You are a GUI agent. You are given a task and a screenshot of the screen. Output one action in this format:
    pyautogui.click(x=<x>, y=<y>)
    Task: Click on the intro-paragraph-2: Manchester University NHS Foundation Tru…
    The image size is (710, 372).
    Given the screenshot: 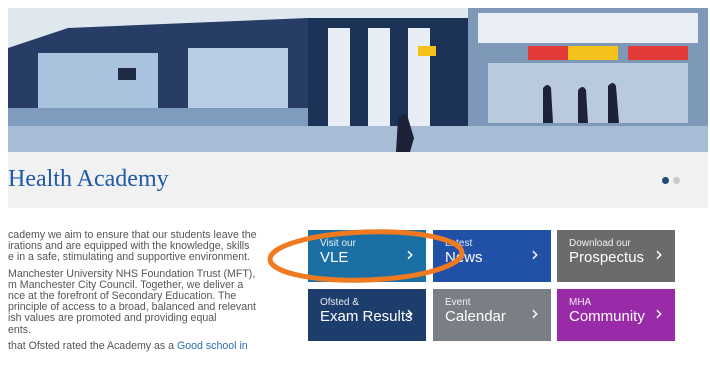 What is the action you would take?
    pyautogui.click(x=137, y=302)
    